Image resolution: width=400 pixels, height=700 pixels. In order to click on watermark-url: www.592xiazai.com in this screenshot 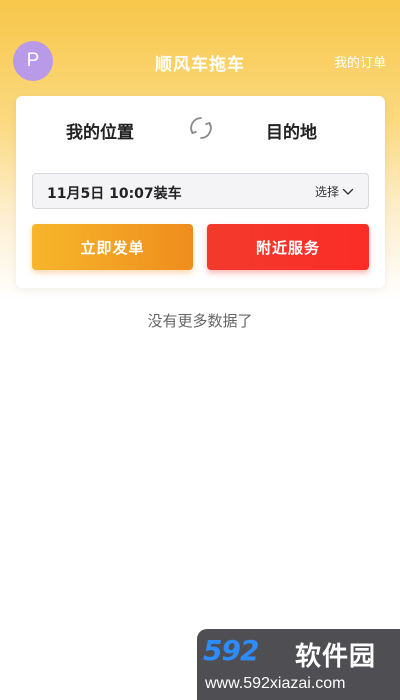, I will do `click(275, 683)`.